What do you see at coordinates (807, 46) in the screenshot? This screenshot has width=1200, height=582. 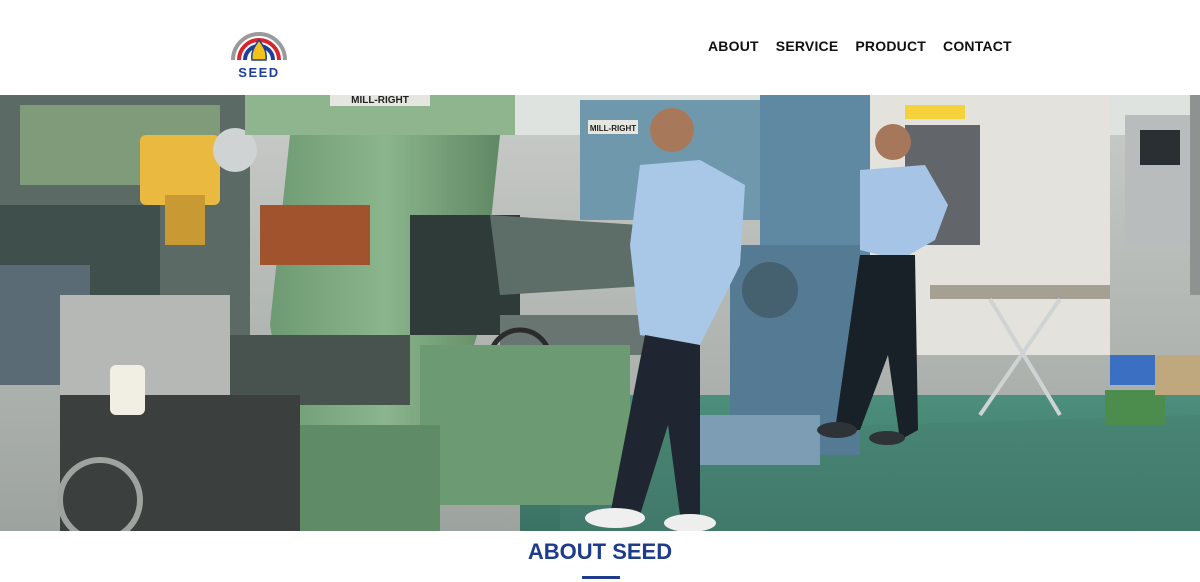 I see `nav-service: SERVICE` at bounding box center [807, 46].